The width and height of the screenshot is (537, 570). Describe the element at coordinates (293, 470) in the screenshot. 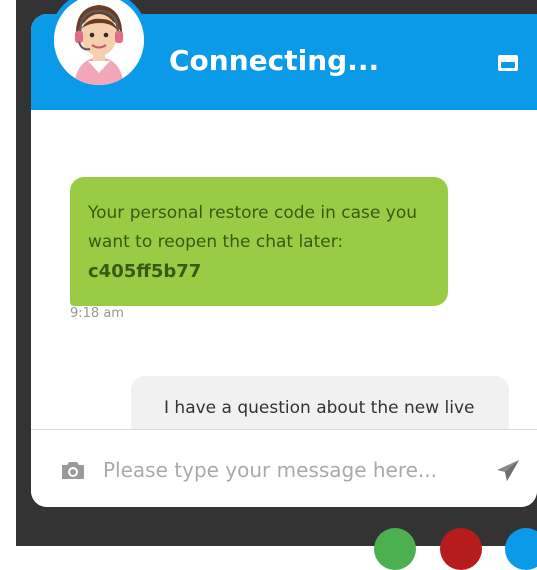

I see `message-input` at that location.